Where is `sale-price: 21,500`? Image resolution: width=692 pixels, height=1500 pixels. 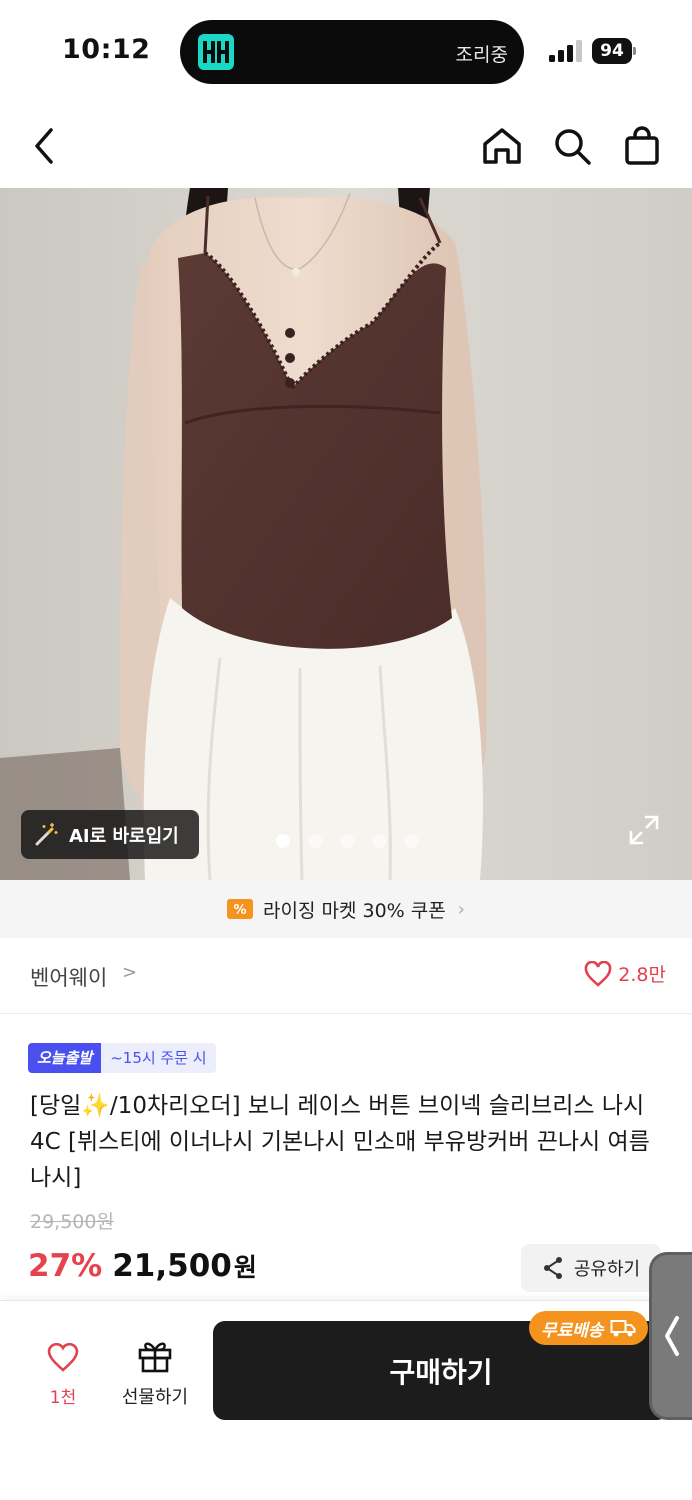 sale-price: 21,500 is located at coordinates (172, 1266).